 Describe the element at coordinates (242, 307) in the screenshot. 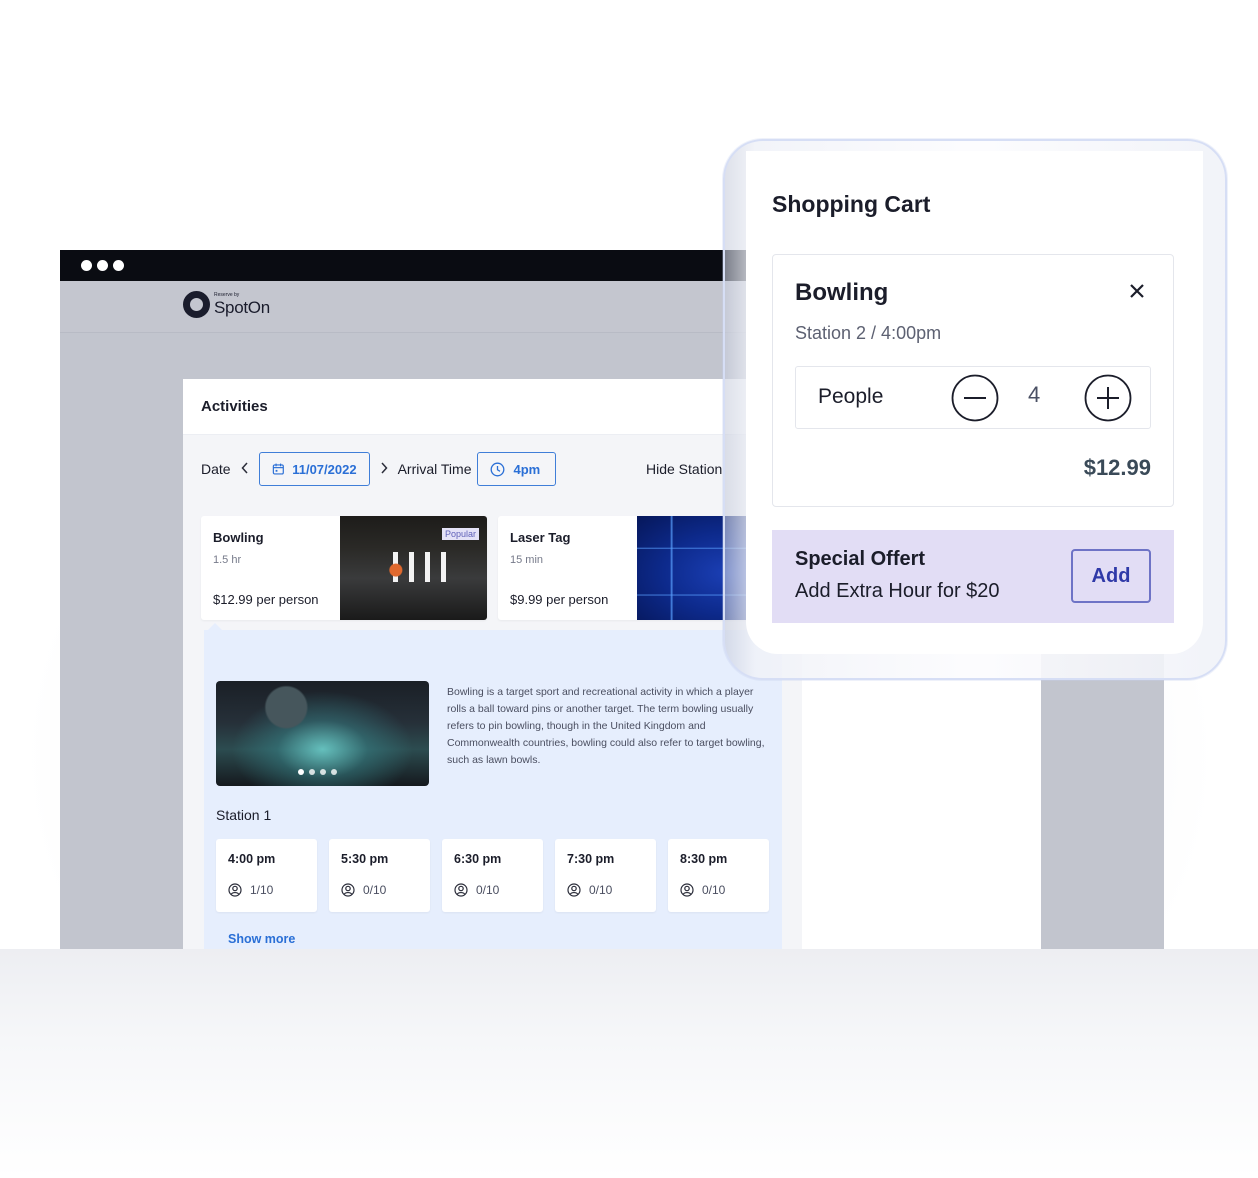

I see `logo-brand: SpotOn` at that location.